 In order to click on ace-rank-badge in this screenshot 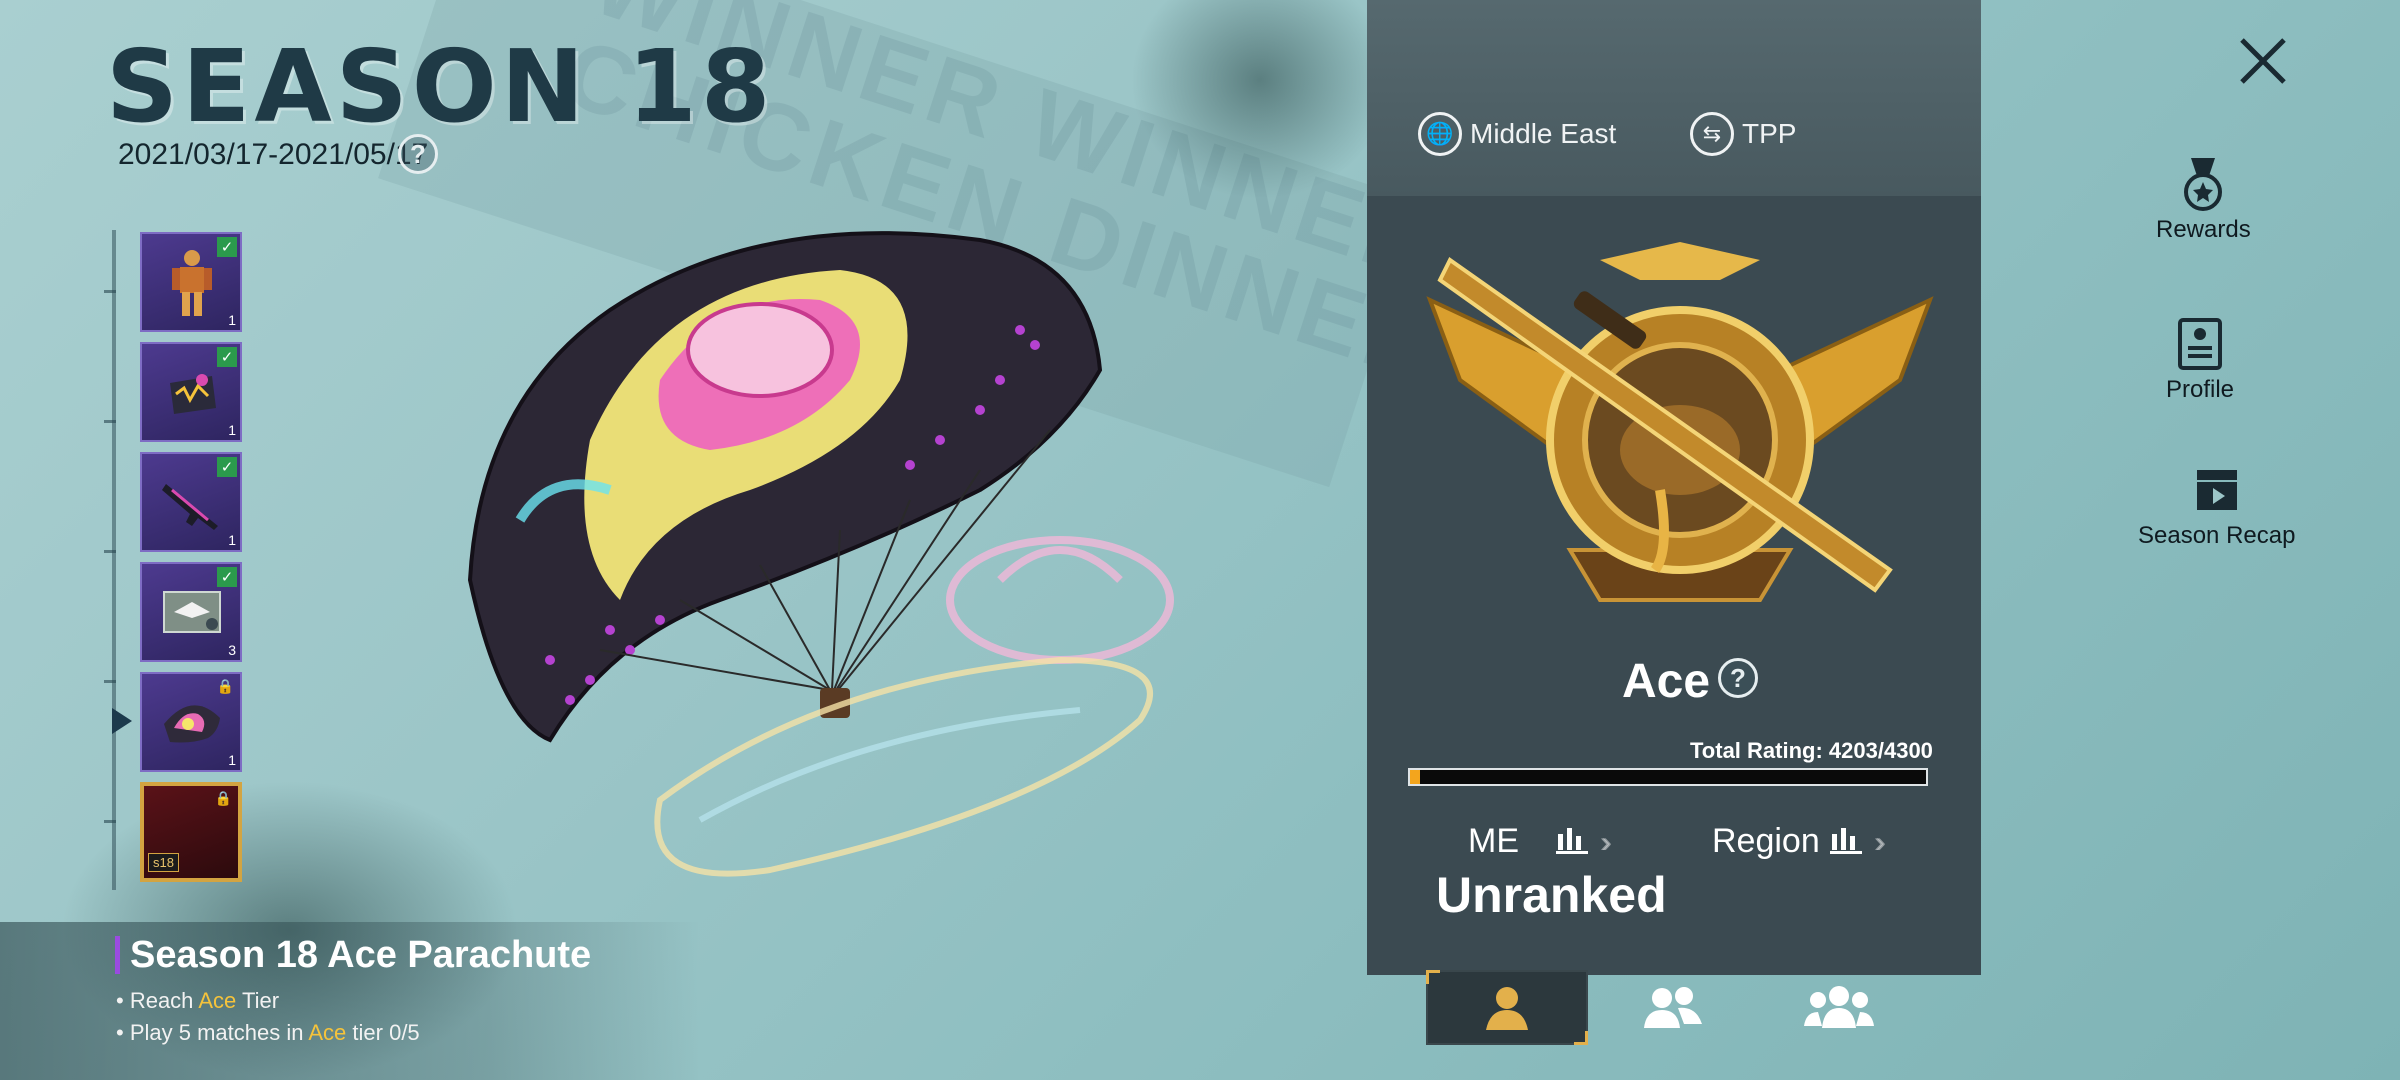, I will do `click(1680, 422)`.